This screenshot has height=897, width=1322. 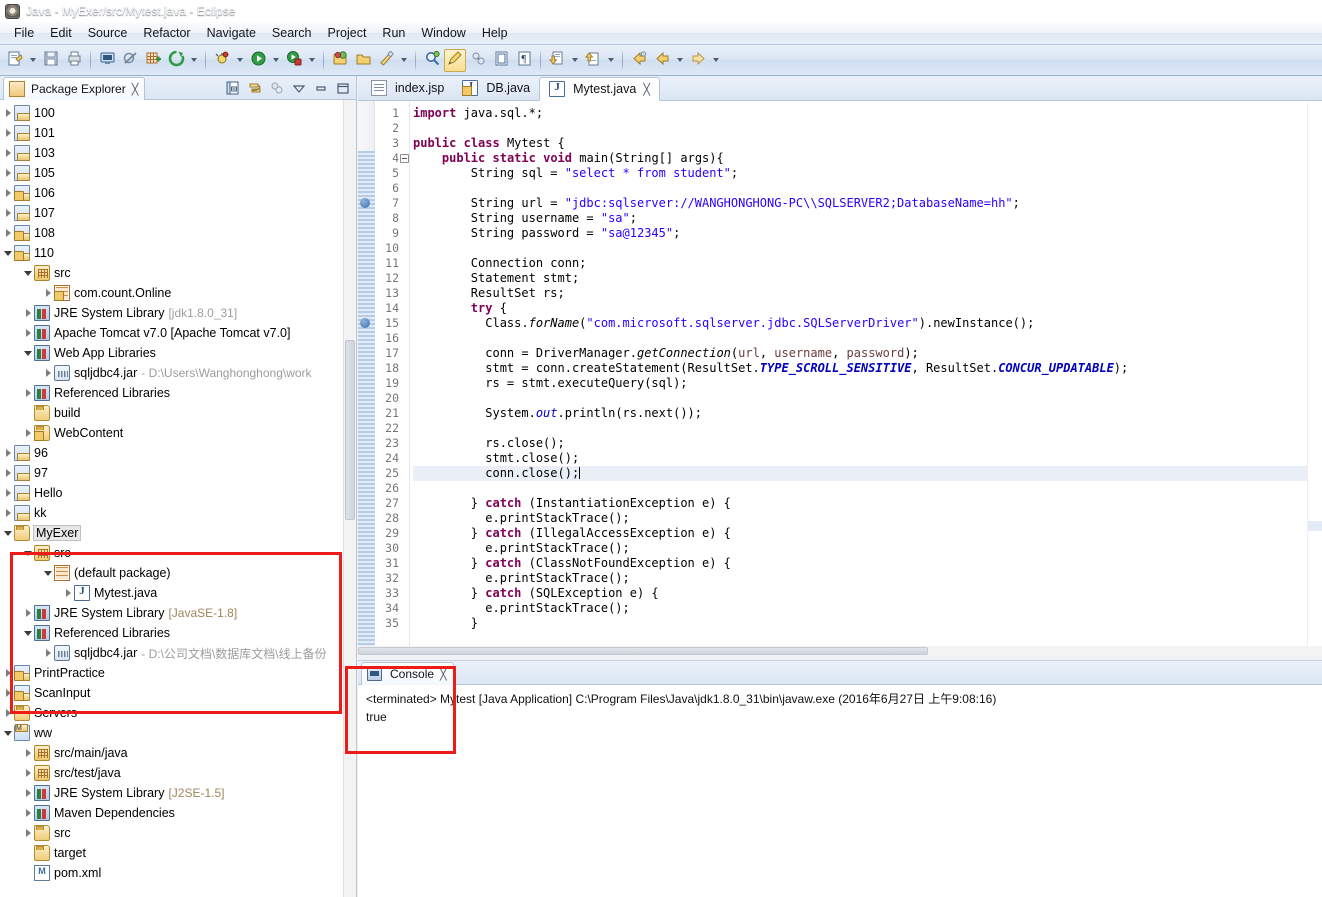 What do you see at coordinates (340, 60) in the screenshot?
I see `new-java-project-button` at bounding box center [340, 60].